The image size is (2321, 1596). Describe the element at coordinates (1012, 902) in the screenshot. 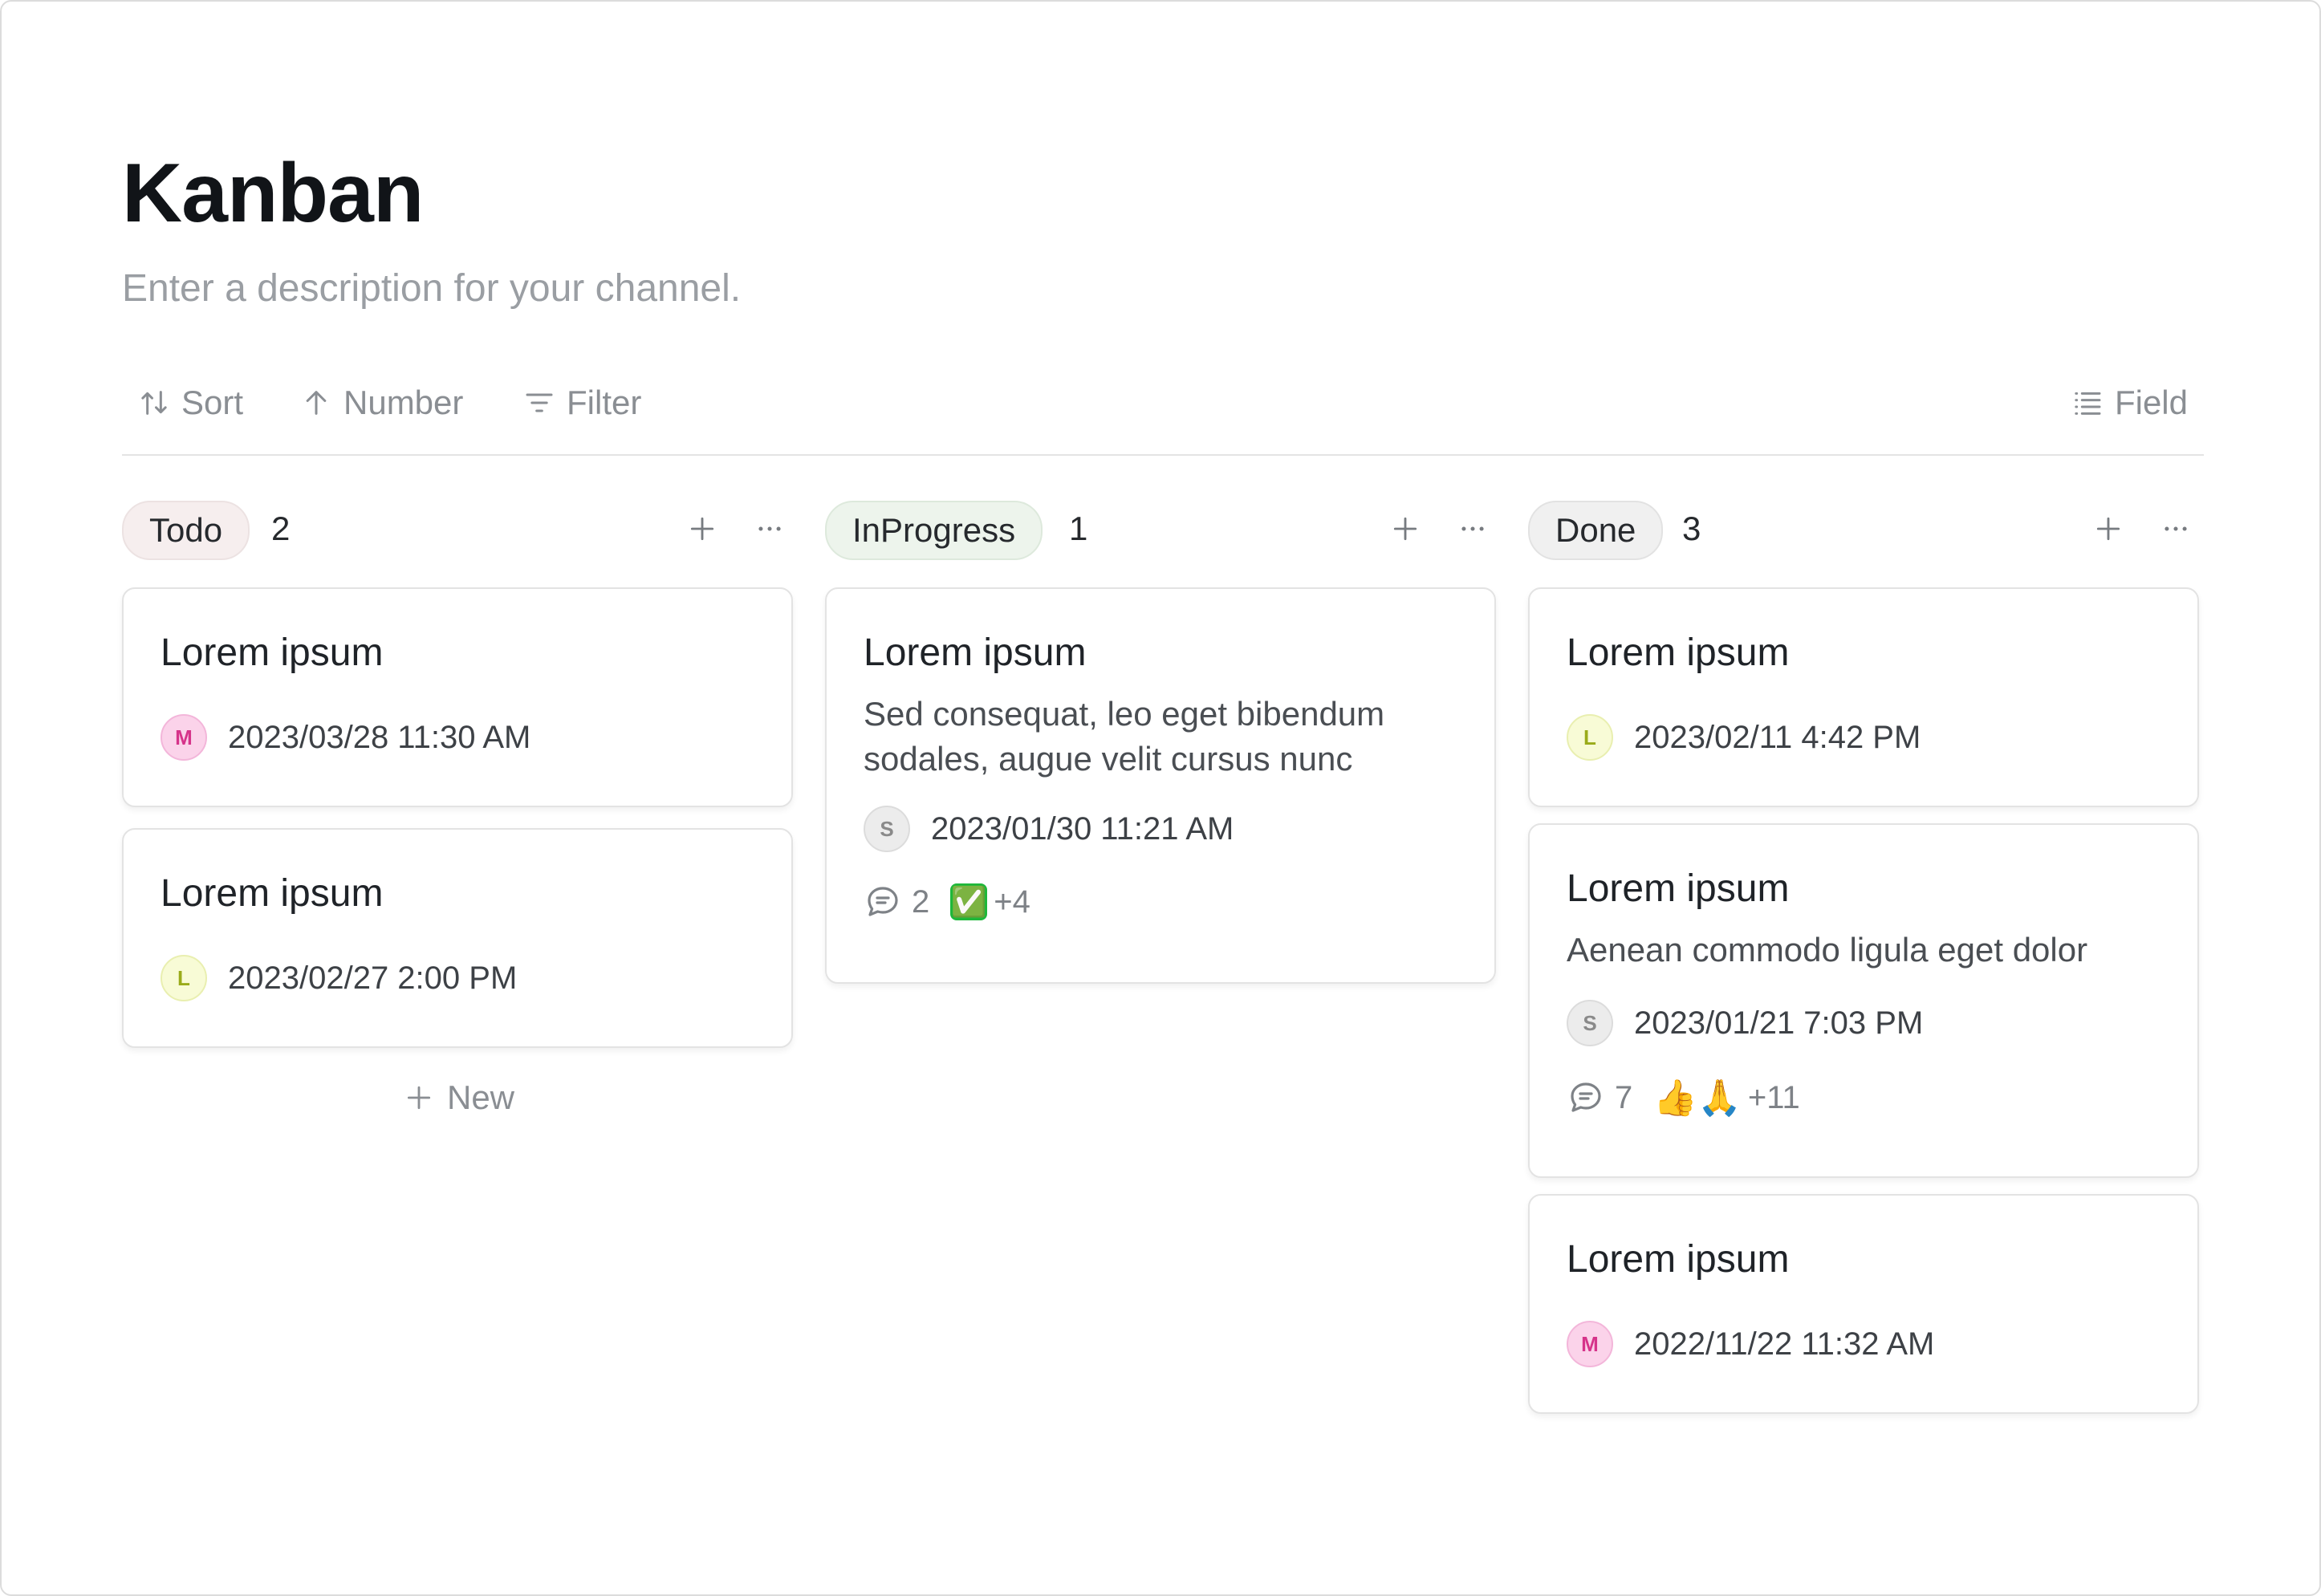

I see `reaction-more-count: +4` at that location.